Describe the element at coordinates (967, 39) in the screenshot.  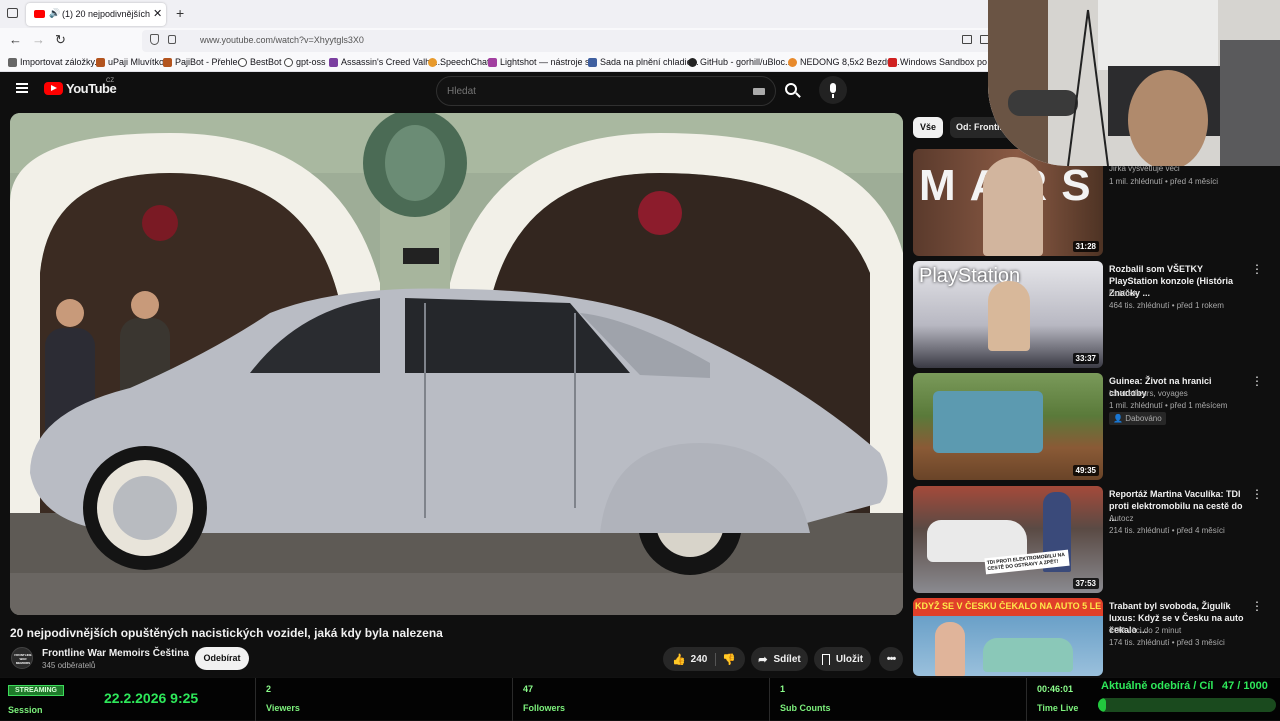
I see `picture-in-picture-icon` at that location.